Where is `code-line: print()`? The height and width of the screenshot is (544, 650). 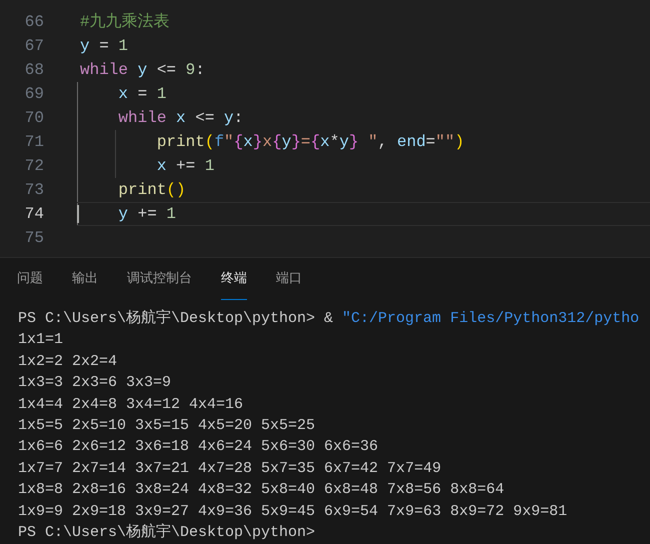 code-line: print() is located at coordinates (151, 190).